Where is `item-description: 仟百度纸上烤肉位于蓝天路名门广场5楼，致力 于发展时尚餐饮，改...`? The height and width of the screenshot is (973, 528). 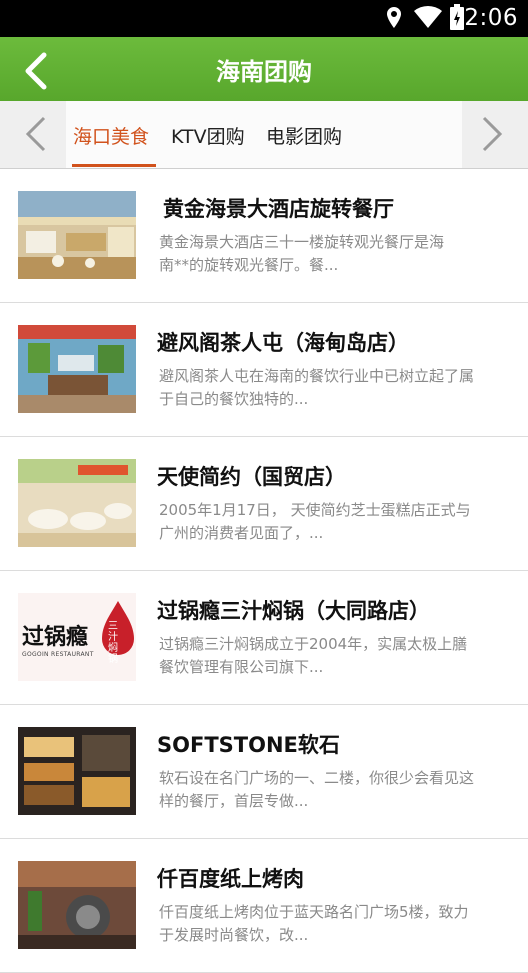
item-description: 仟百度纸上烤肉位于蓝天路名门广场5楼，致力 于发展时尚餐饮，改... is located at coordinates (314, 923).